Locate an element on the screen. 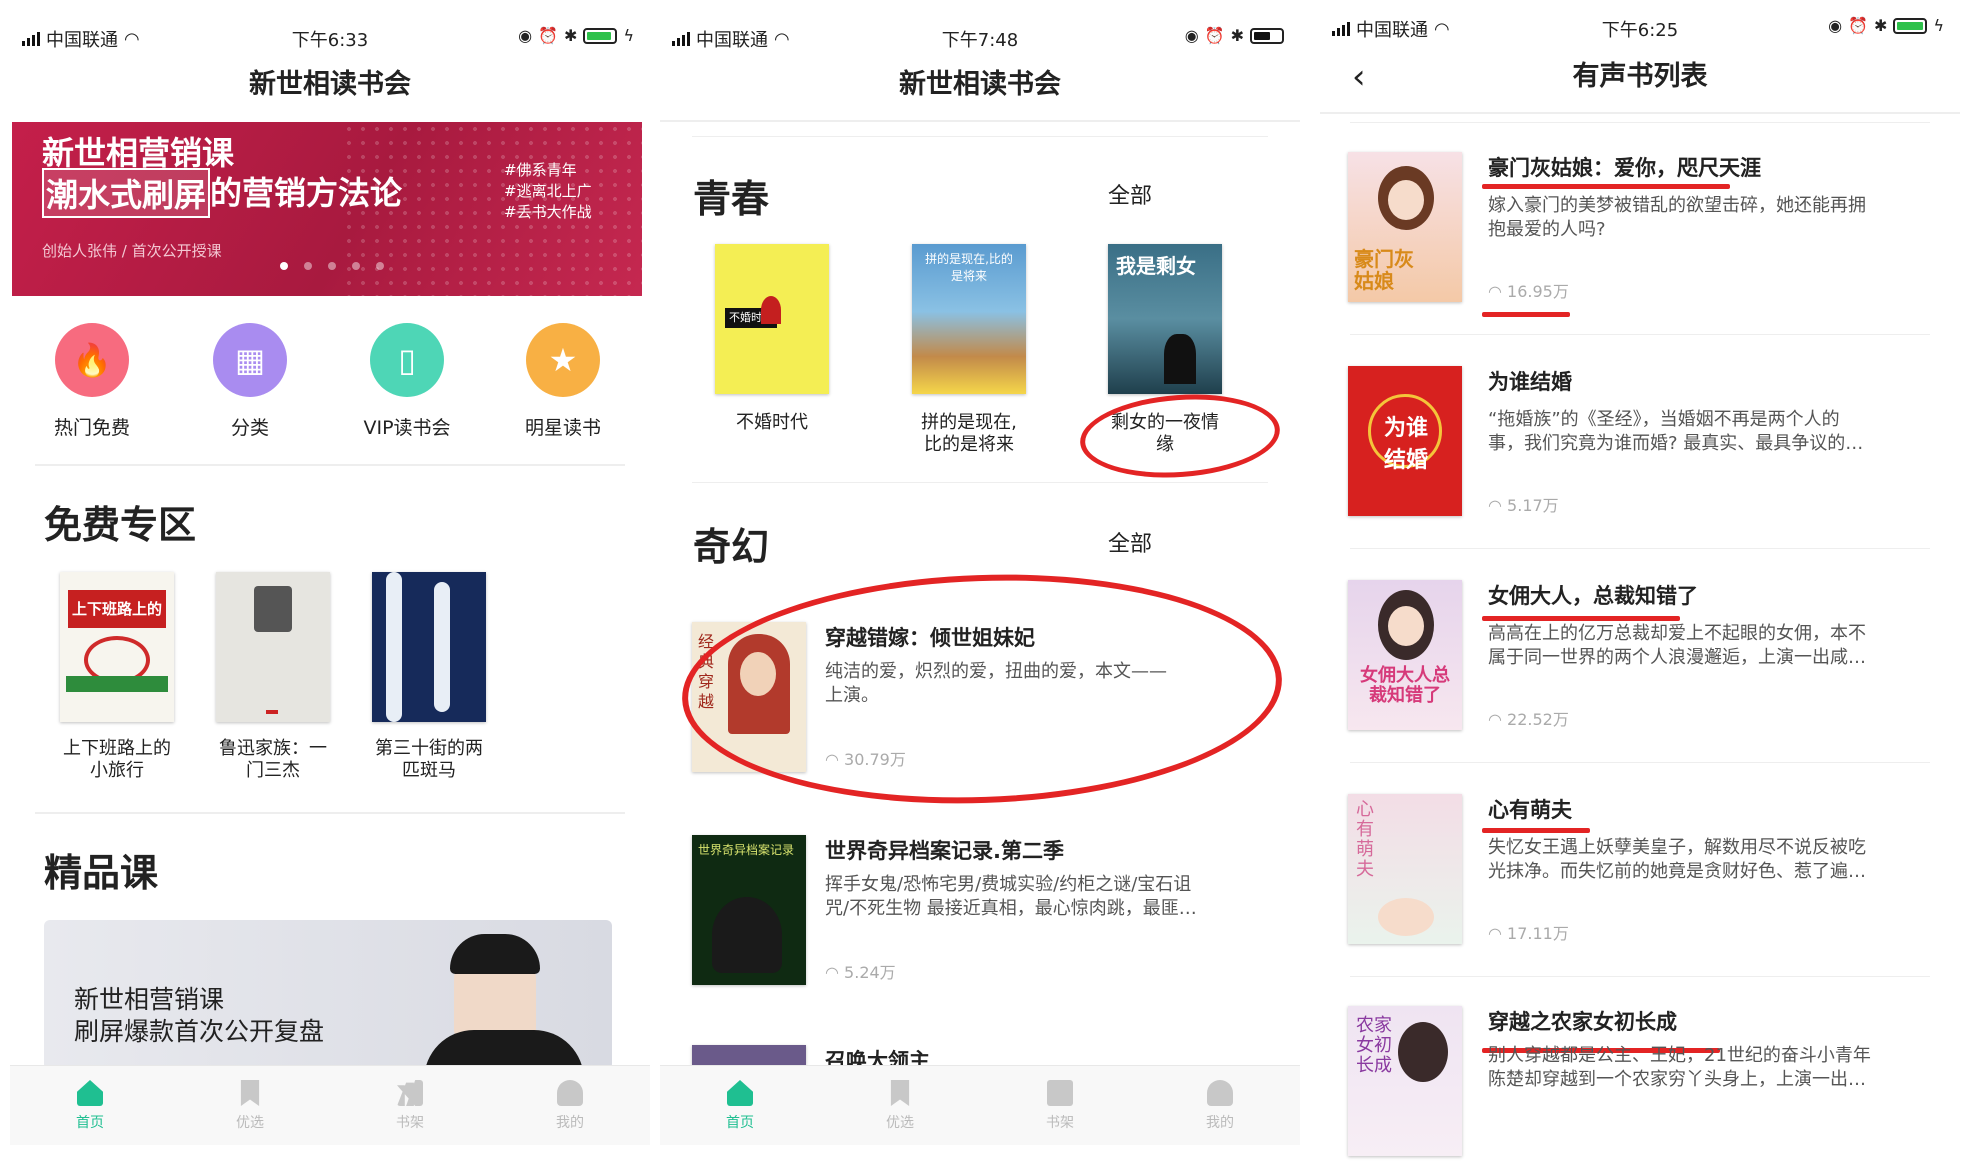 This screenshot has height=1162, width=1964. play-count: ◠ 16.95万 is located at coordinates (1528, 291).